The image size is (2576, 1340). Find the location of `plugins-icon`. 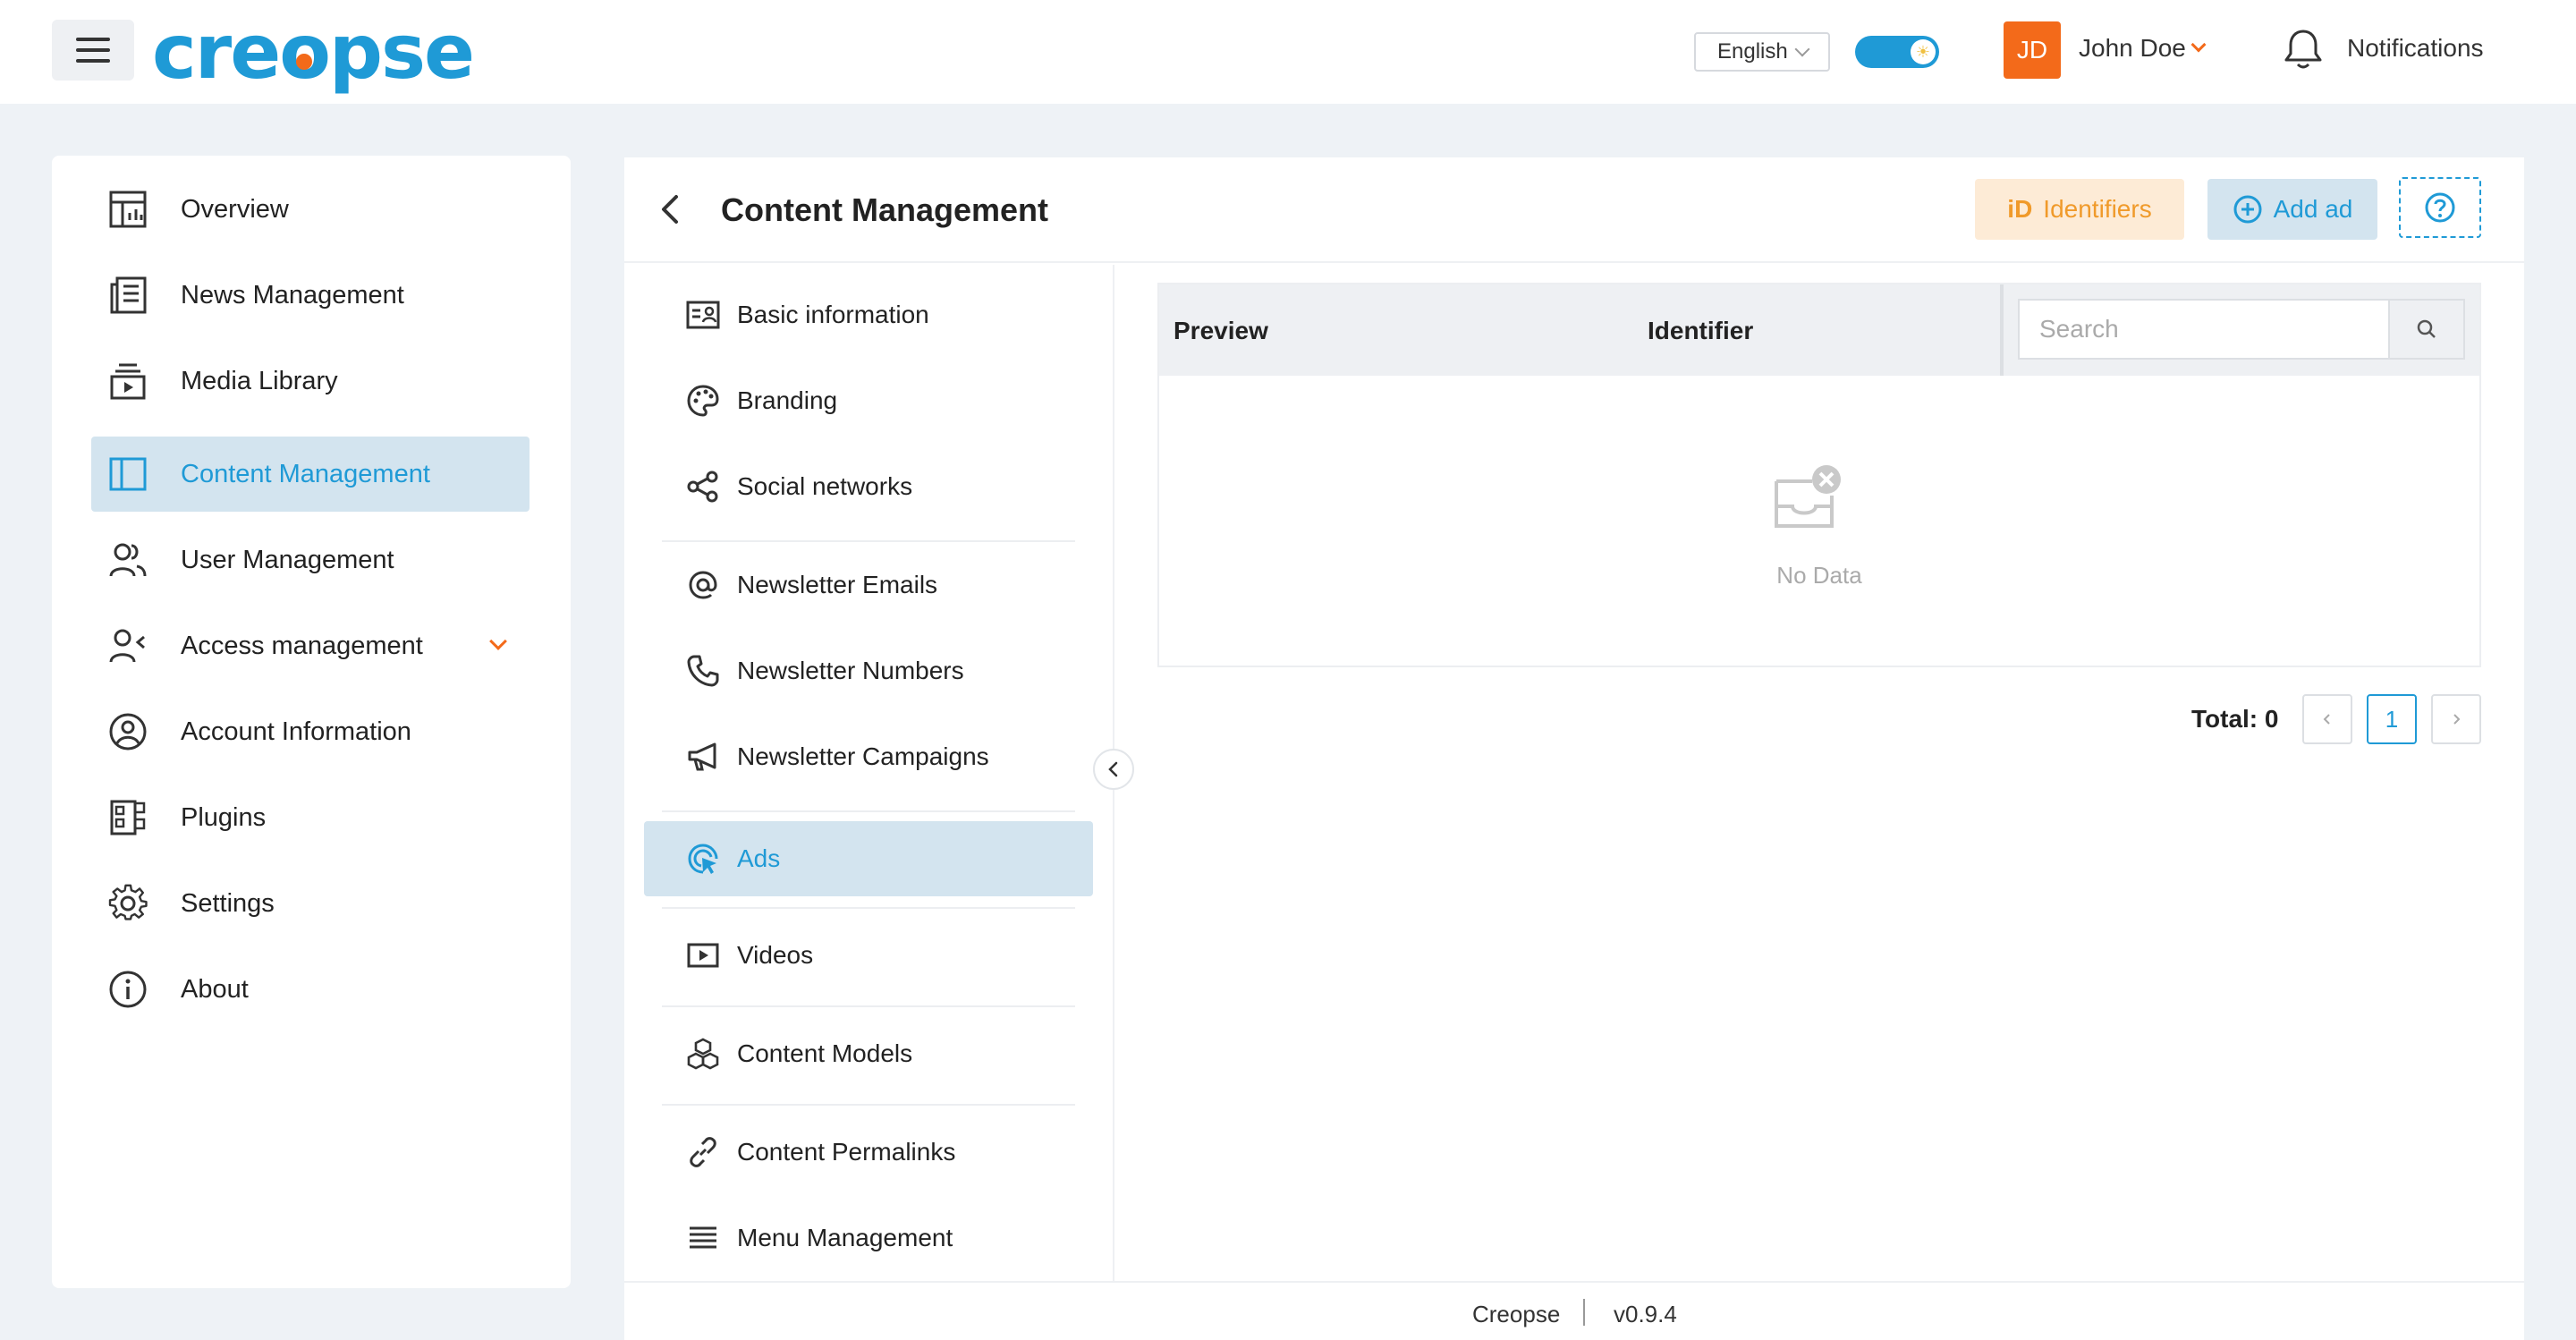

plugins-icon is located at coordinates (128, 817).